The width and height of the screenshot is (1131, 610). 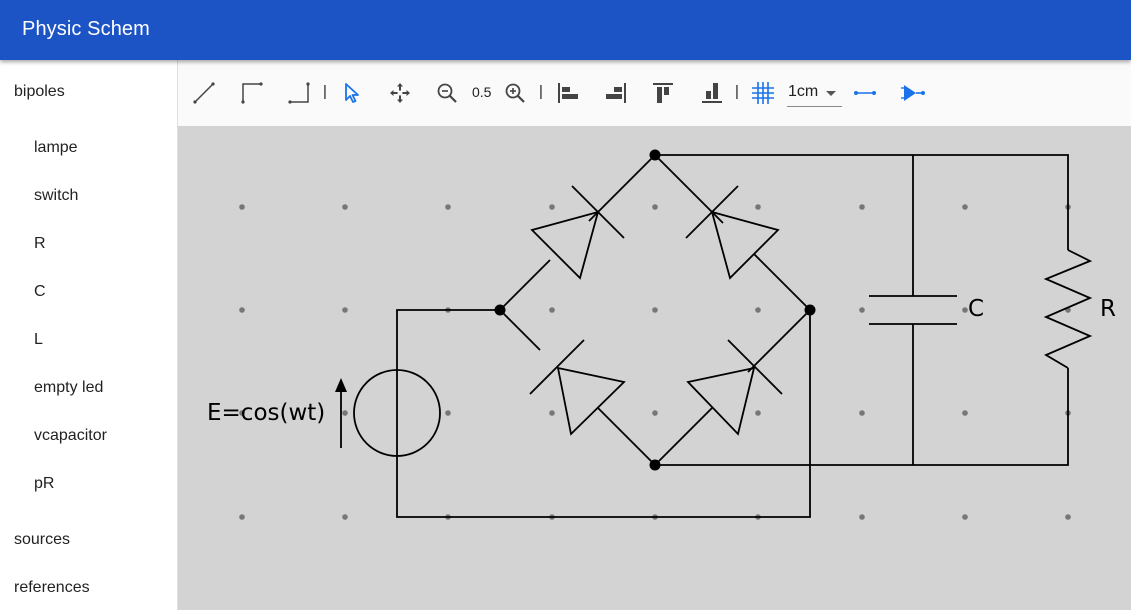 I want to click on app-title: Physic Schem, so click(x=86, y=29).